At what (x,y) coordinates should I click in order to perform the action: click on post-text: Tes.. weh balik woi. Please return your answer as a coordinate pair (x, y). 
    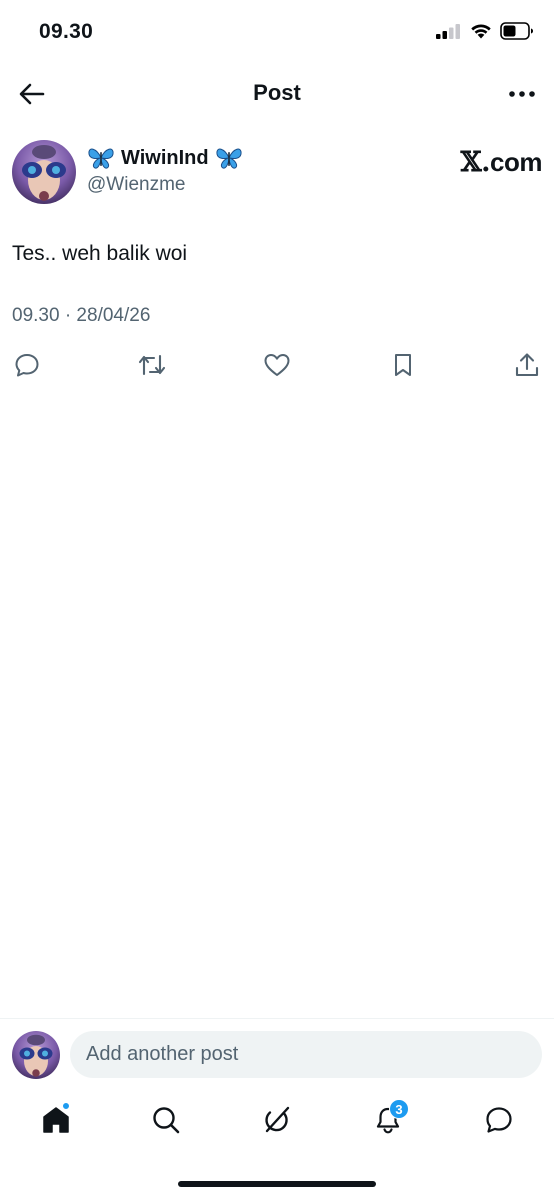
    Looking at the image, I should click on (100, 253).